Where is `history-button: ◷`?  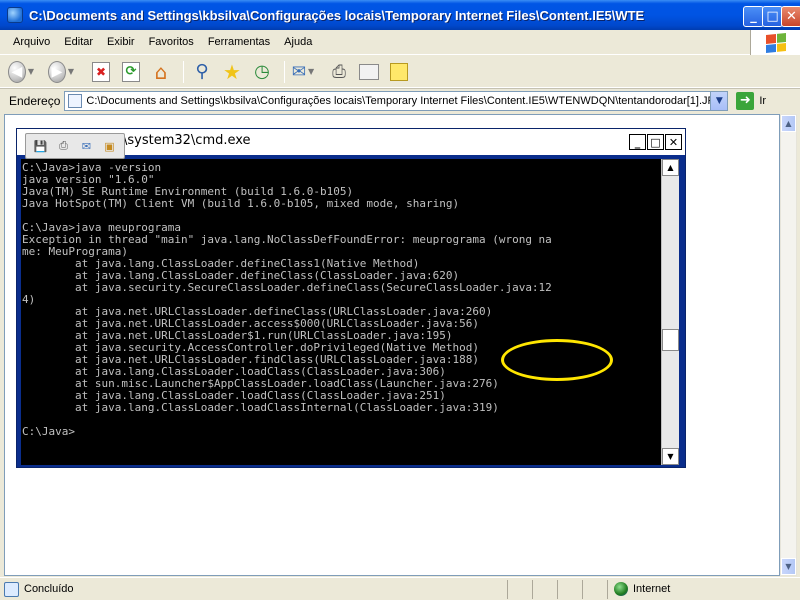
history-button: ◷ is located at coordinates (262, 72).